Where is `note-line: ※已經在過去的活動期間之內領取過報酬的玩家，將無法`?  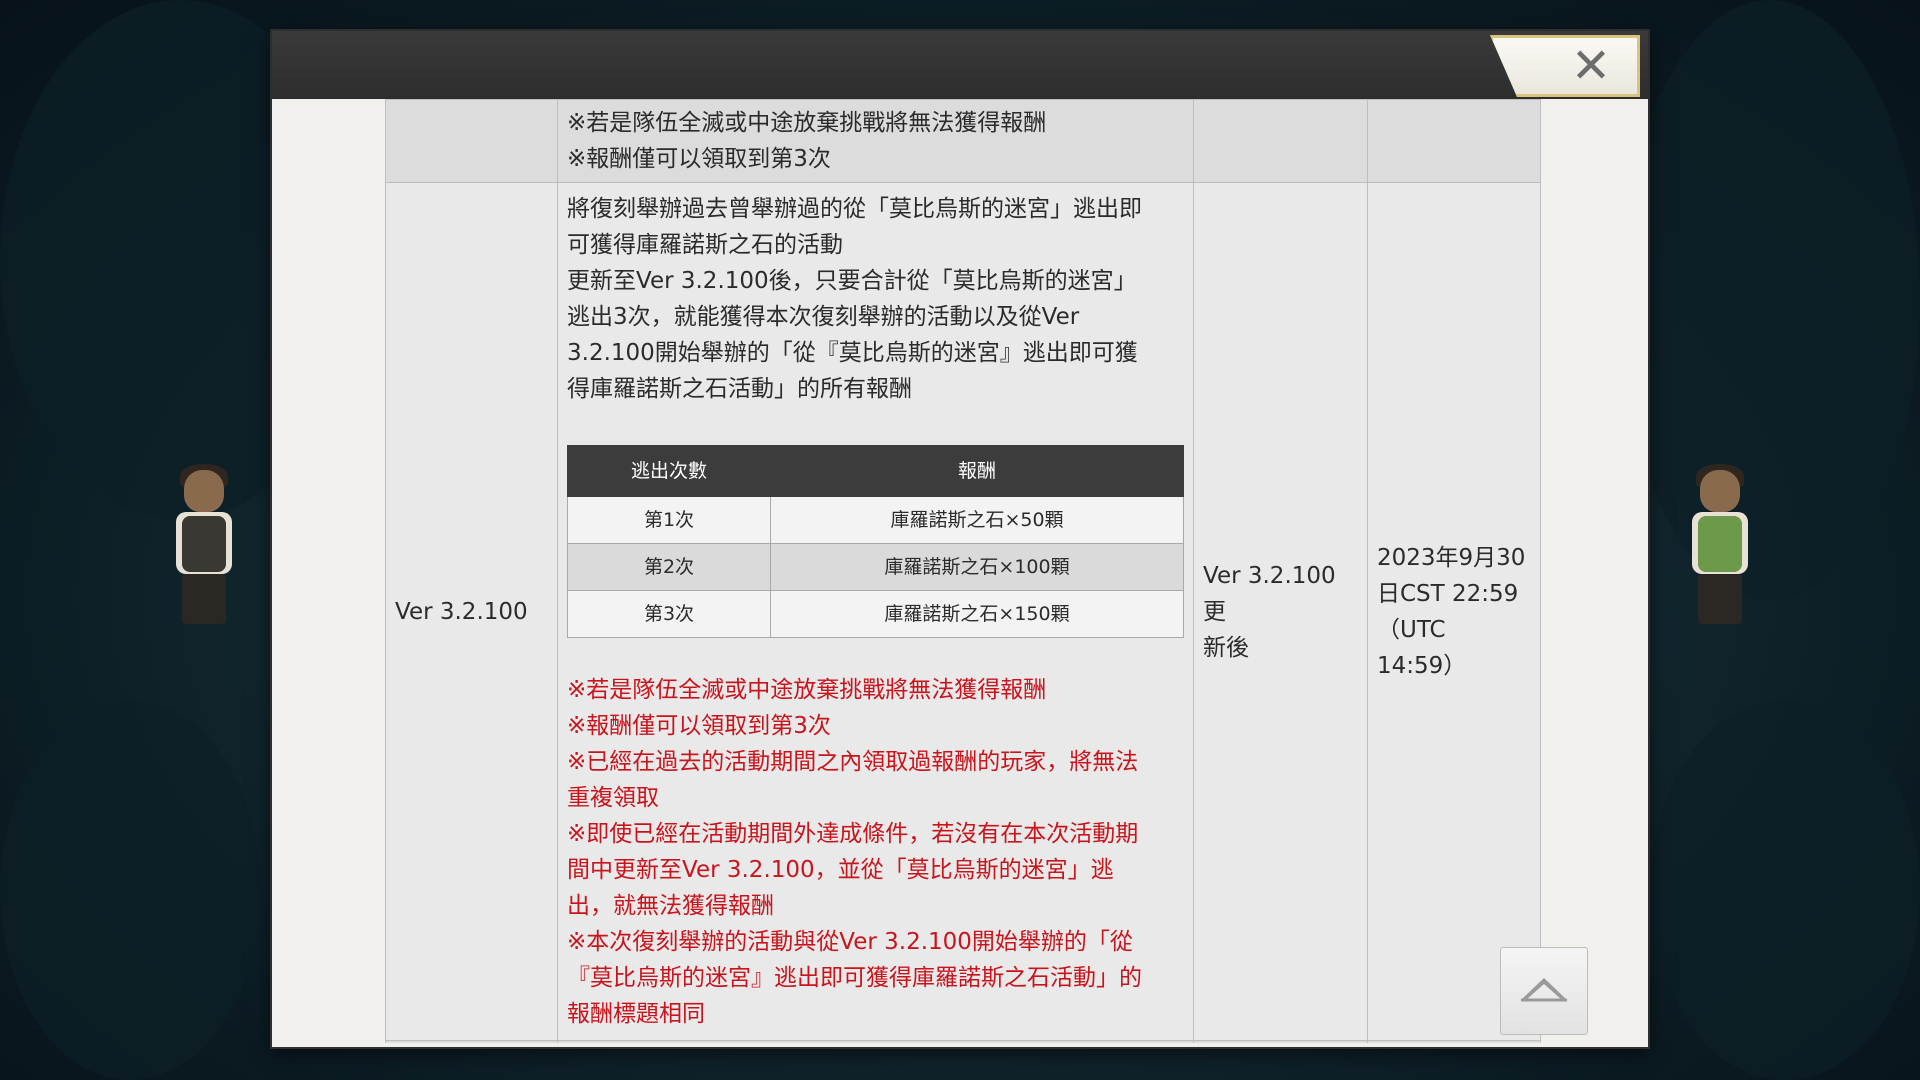
note-line: ※已經在過去的活動期間之內領取過報酬的玩家，將無法 is located at coordinates (853, 762).